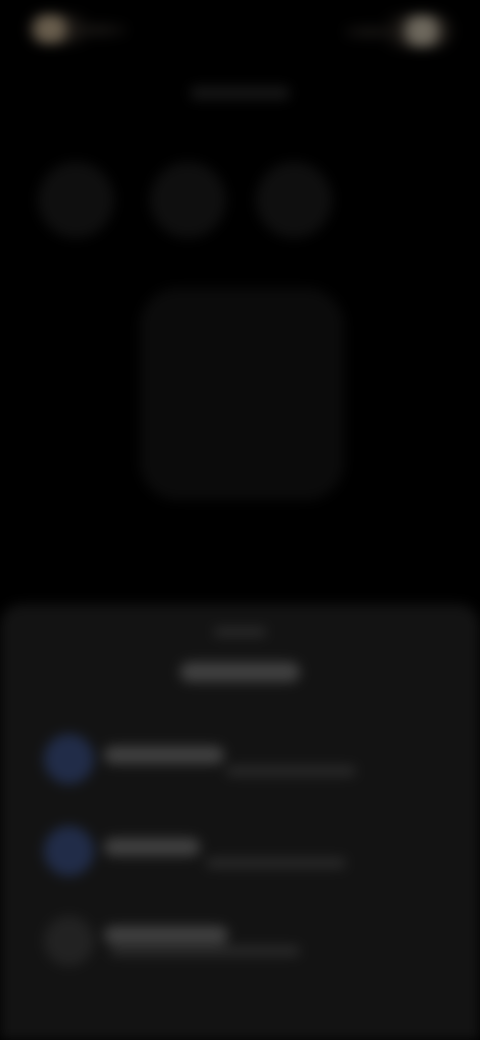  Describe the element at coordinates (205, 951) in the screenshot. I see `row-3-subtitle-placeholder` at that location.